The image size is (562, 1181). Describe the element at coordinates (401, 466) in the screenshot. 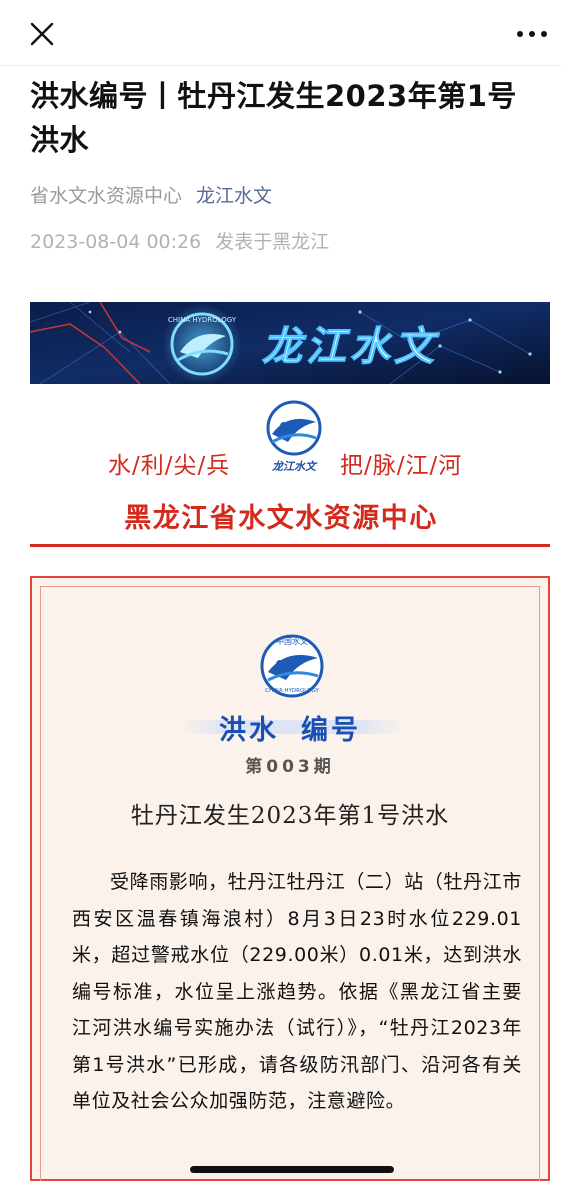

I see `slogan-right: 把/脉/江/河` at that location.